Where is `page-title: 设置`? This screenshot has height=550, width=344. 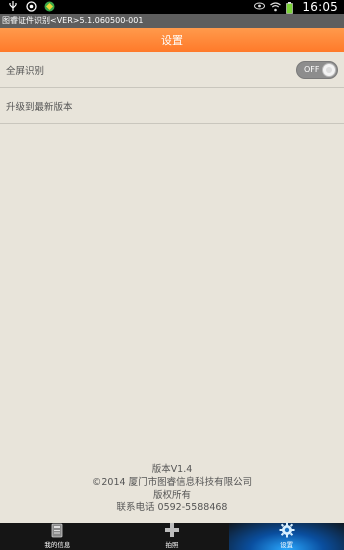
page-title: 设置 is located at coordinates (172, 40).